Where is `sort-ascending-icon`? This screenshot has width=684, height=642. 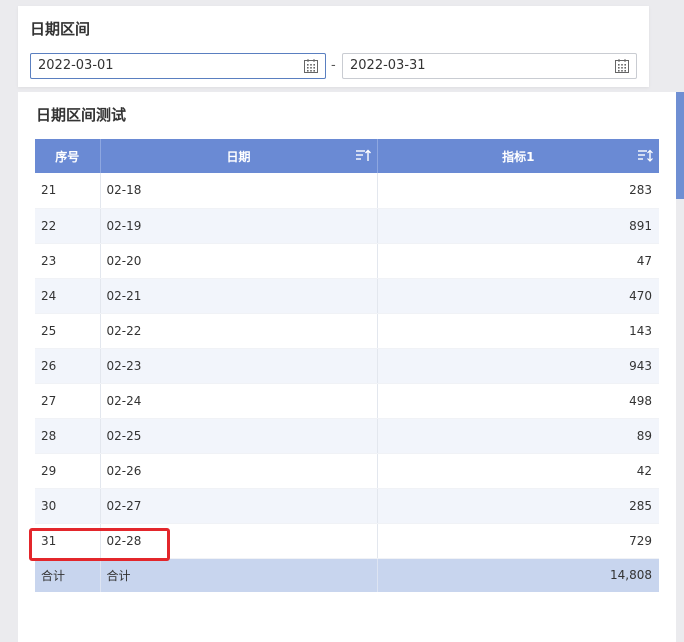
sort-ascending-icon is located at coordinates (363, 156).